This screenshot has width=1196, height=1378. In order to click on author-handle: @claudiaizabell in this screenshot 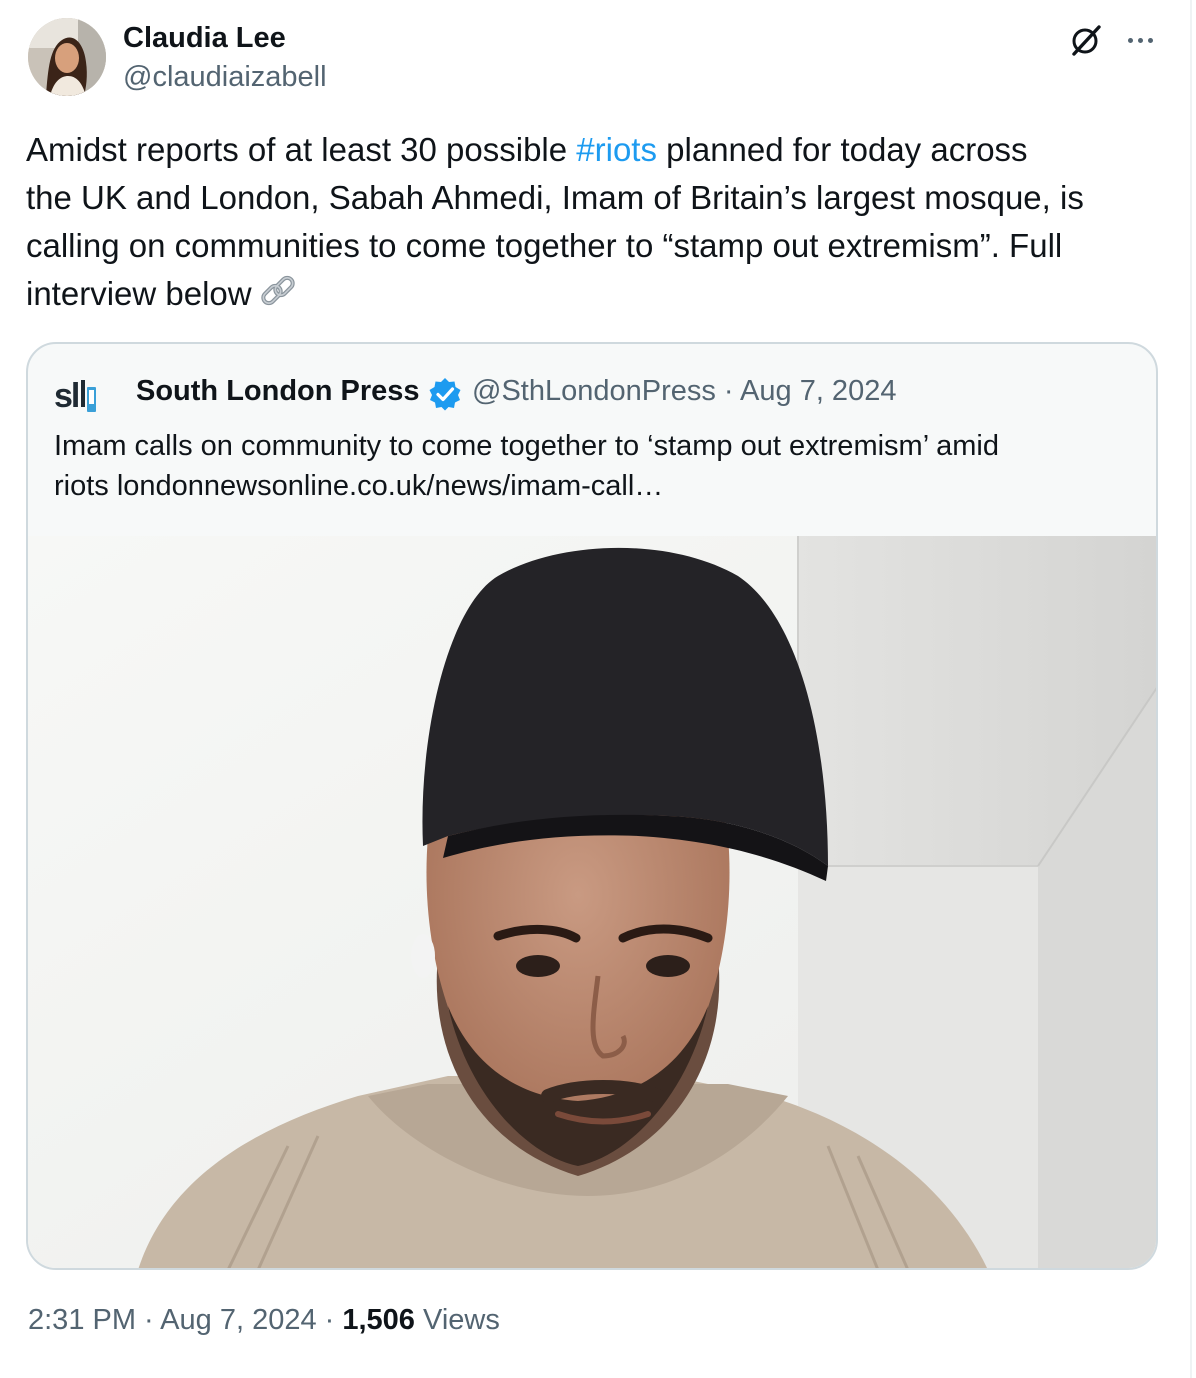, I will do `click(225, 77)`.